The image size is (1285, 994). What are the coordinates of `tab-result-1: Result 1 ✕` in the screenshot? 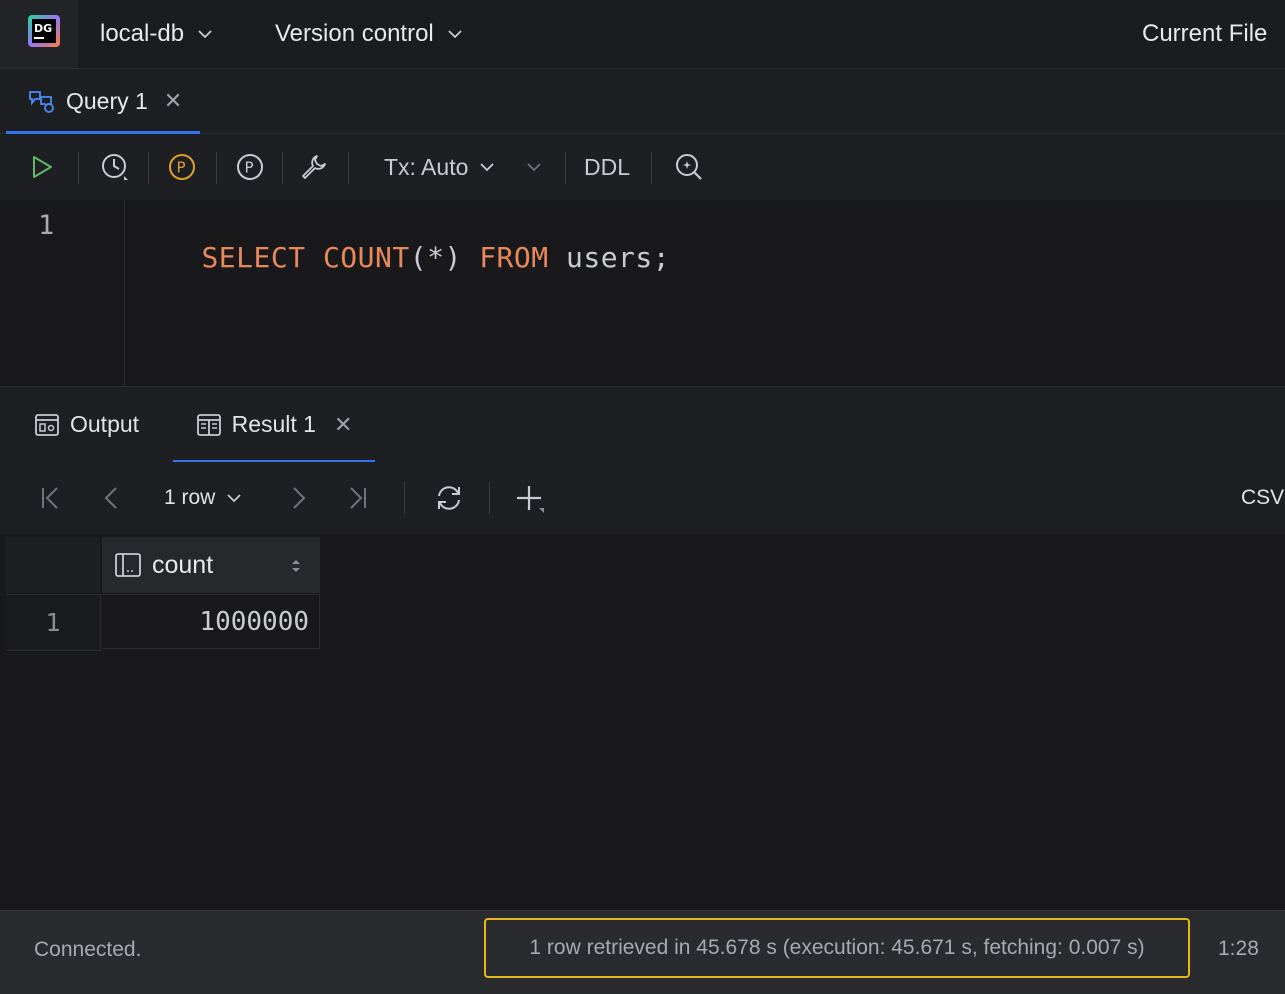 It's located at (274, 425).